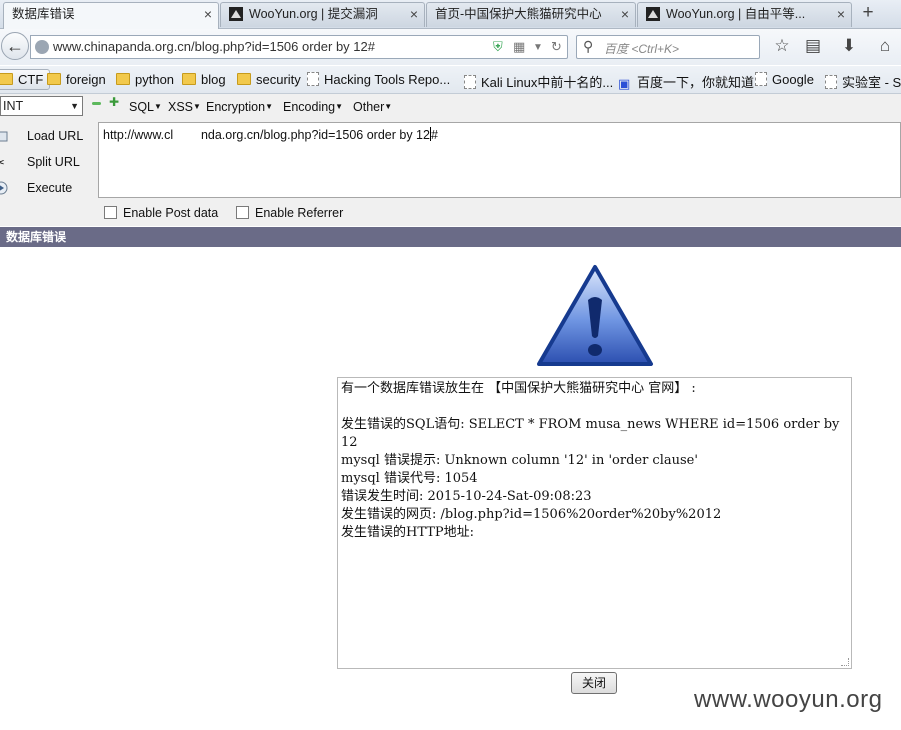 The height and width of the screenshot is (730, 901). Describe the element at coordinates (845, 662) in the screenshot. I see `resize-grip-icon` at that location.